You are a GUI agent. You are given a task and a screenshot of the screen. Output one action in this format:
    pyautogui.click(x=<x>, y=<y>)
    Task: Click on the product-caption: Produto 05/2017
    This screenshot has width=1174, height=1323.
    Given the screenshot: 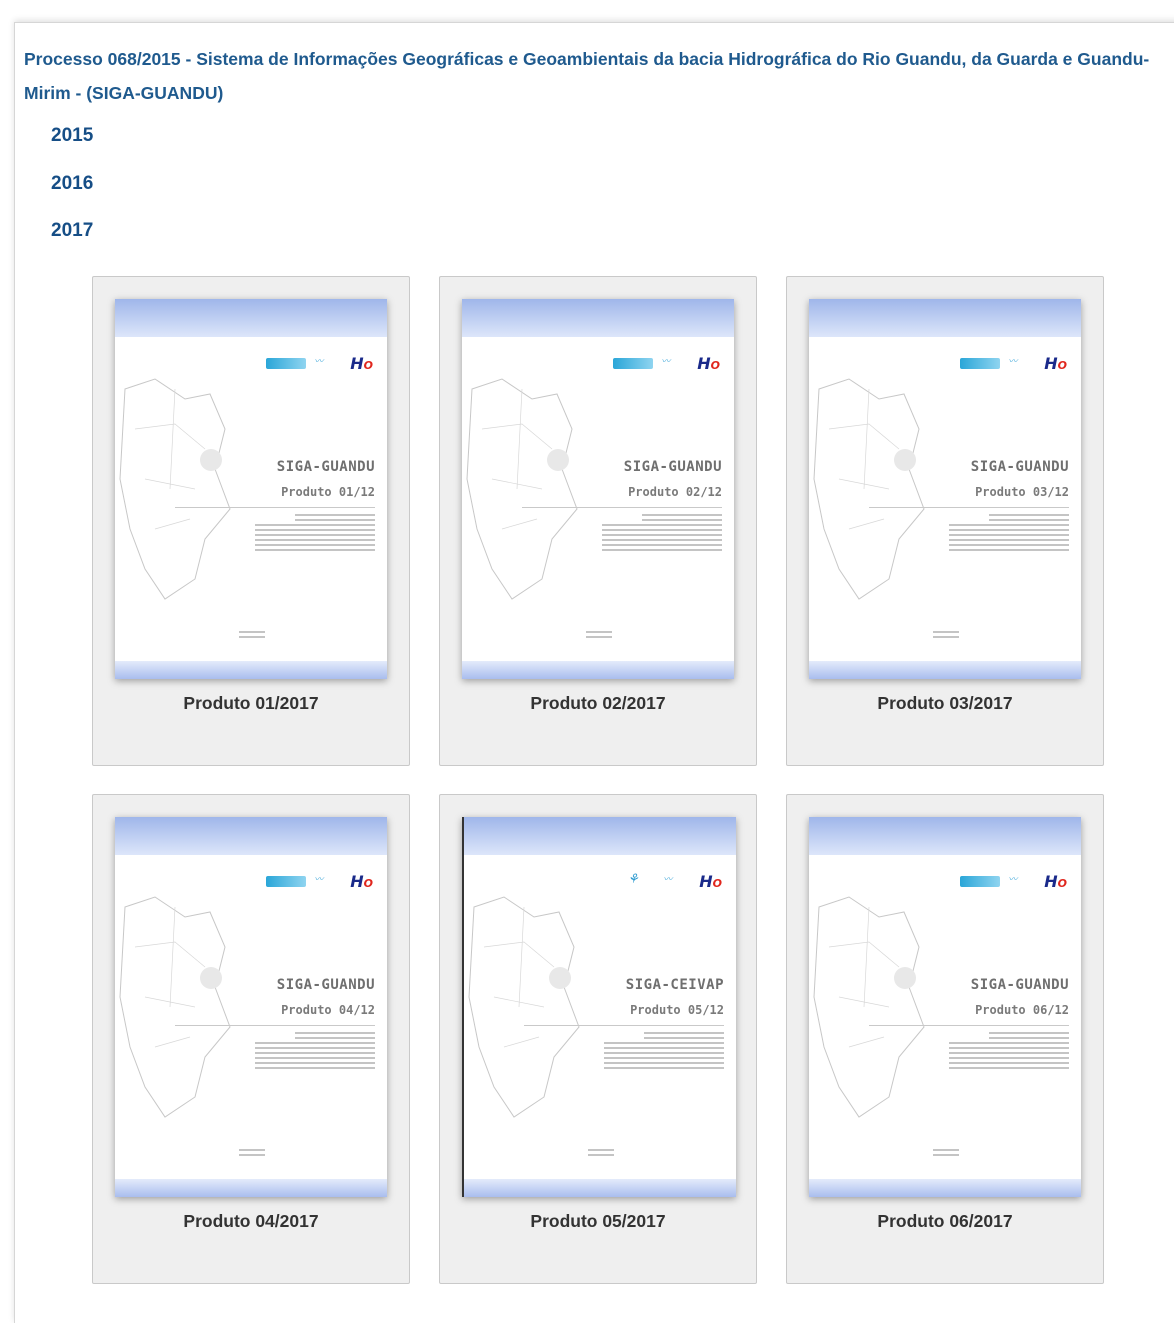 What is the action you would take?
    pyautogui.click(x=598, y=1221)
    